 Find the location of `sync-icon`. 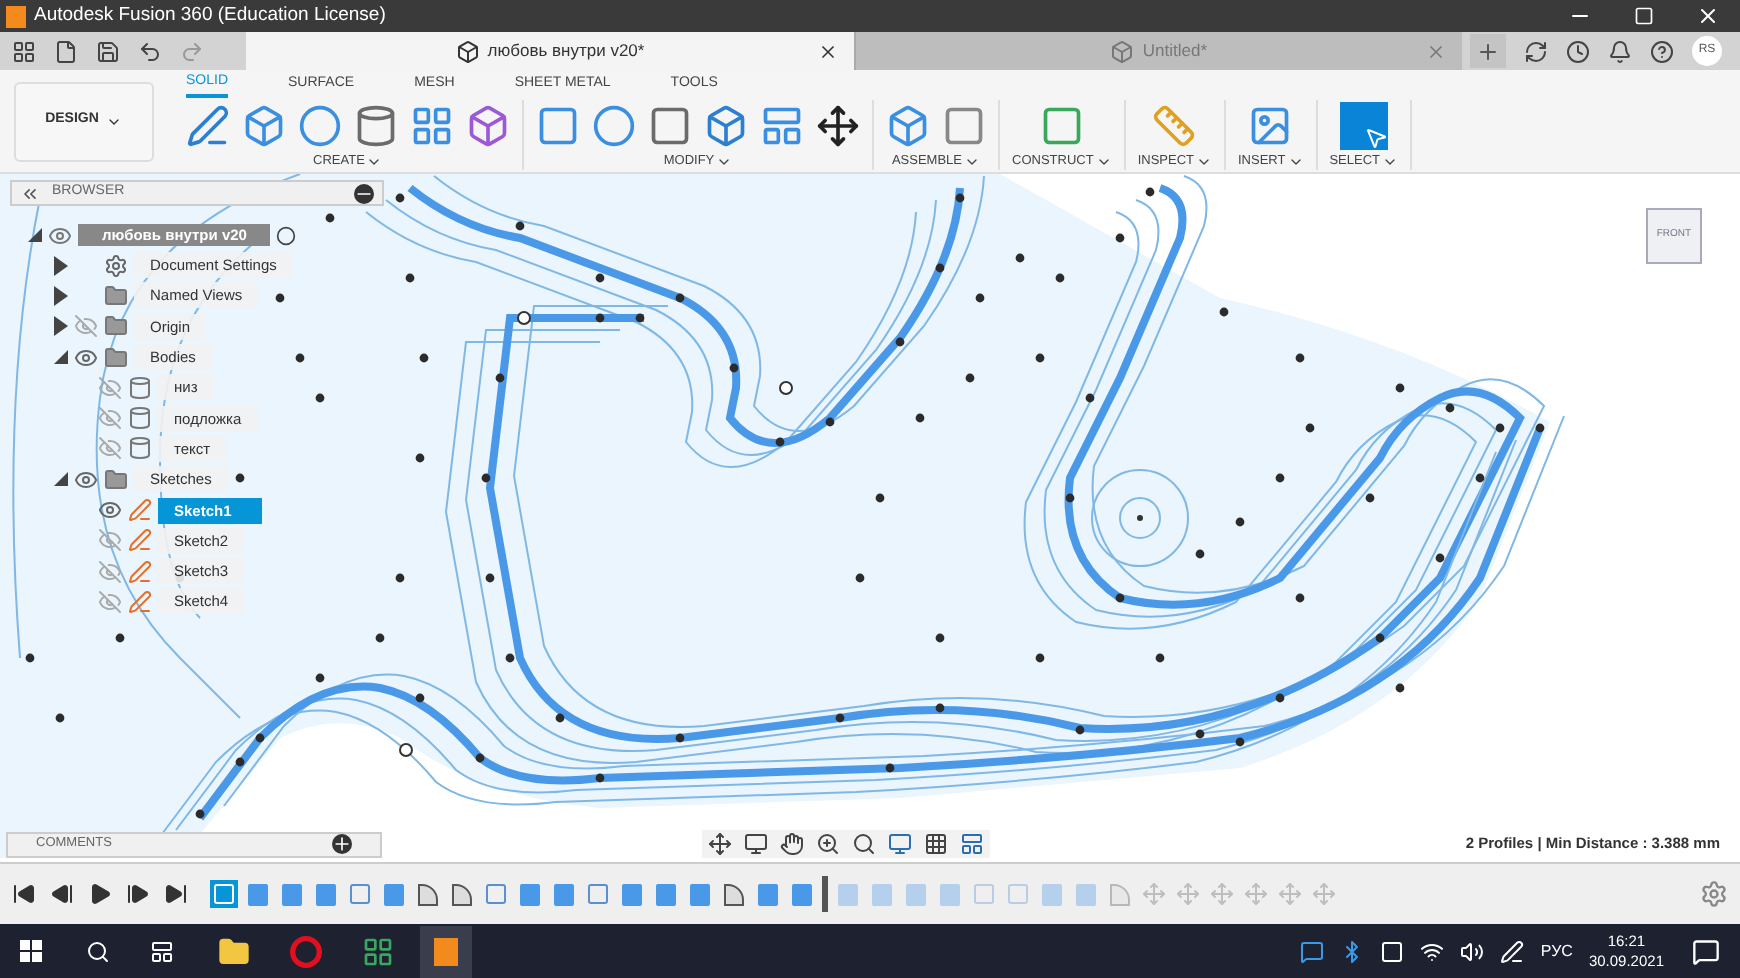

sync-icon is located at coordinates (1536, 51).